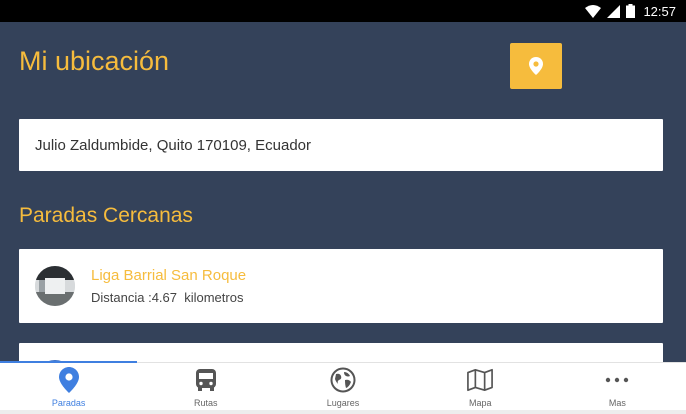  I want to click on globe-icon, so click(343, 380).